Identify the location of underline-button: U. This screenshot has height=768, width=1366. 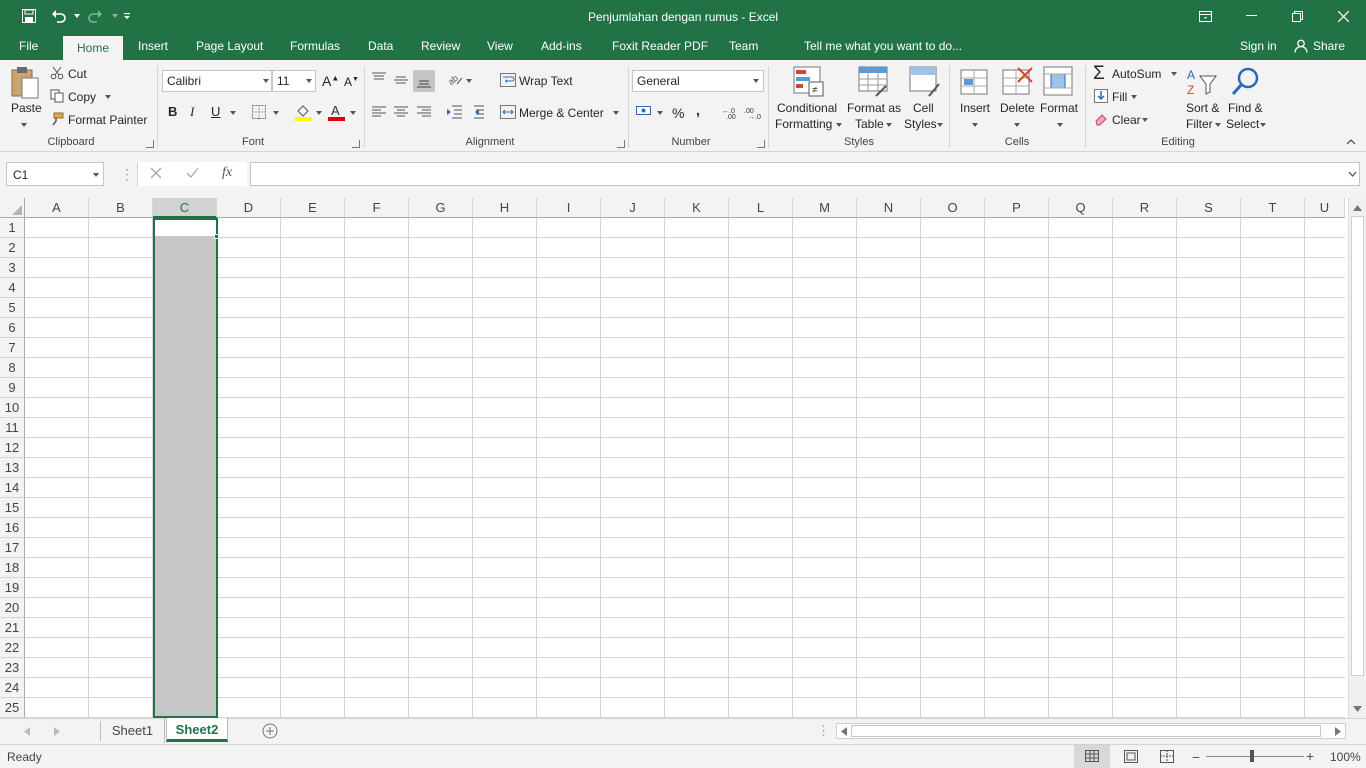
(215, 111).